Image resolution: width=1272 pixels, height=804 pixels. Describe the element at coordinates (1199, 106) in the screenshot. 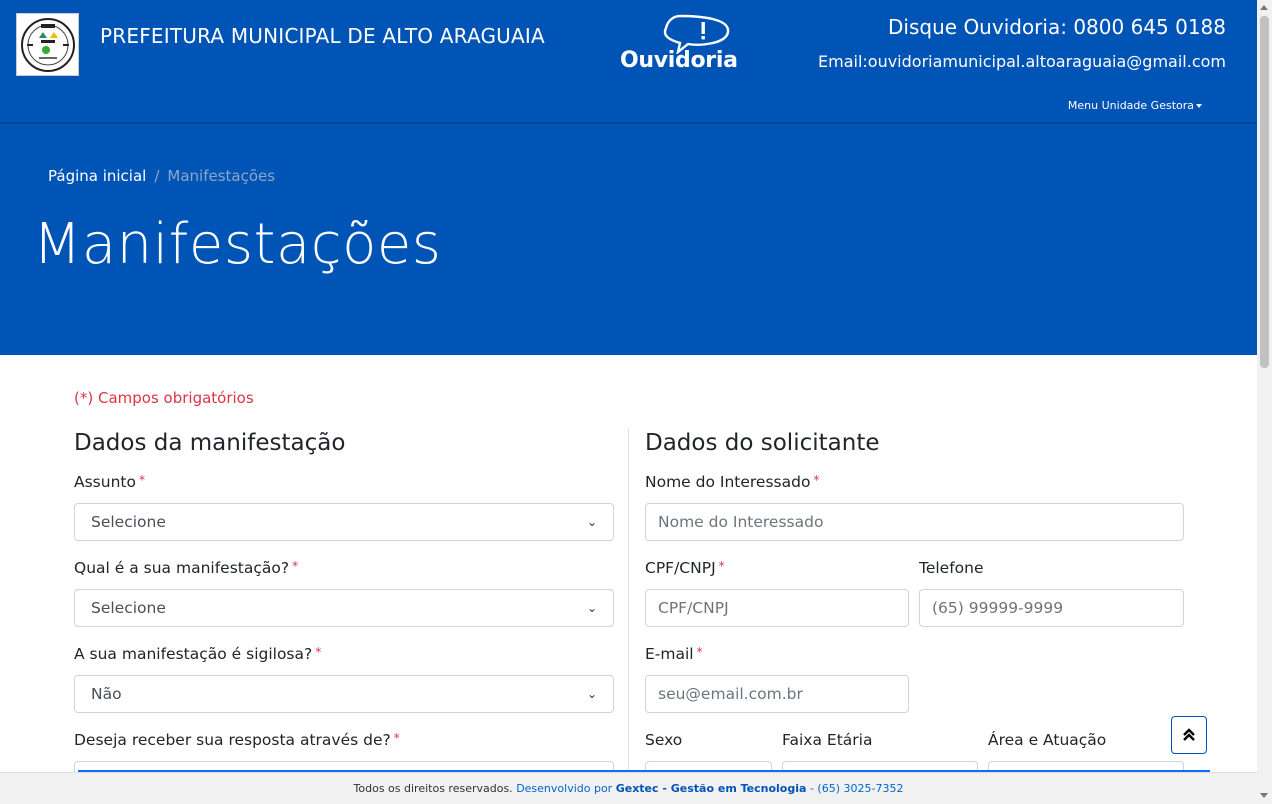

I see `caret-down-icon` at that location.